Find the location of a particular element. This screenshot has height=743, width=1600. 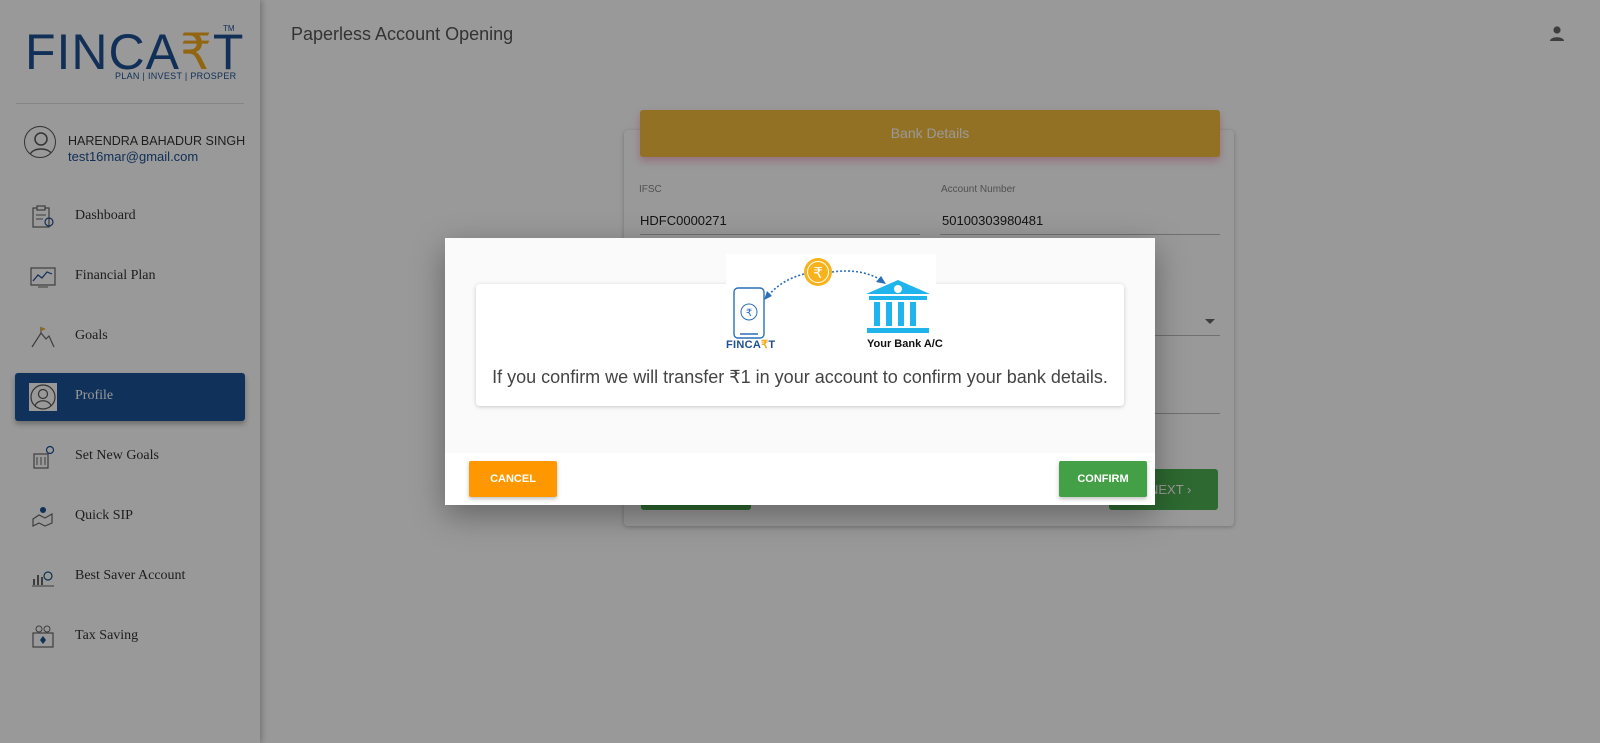

cancel-button: CANCEL is located at coordinates (513, 479).